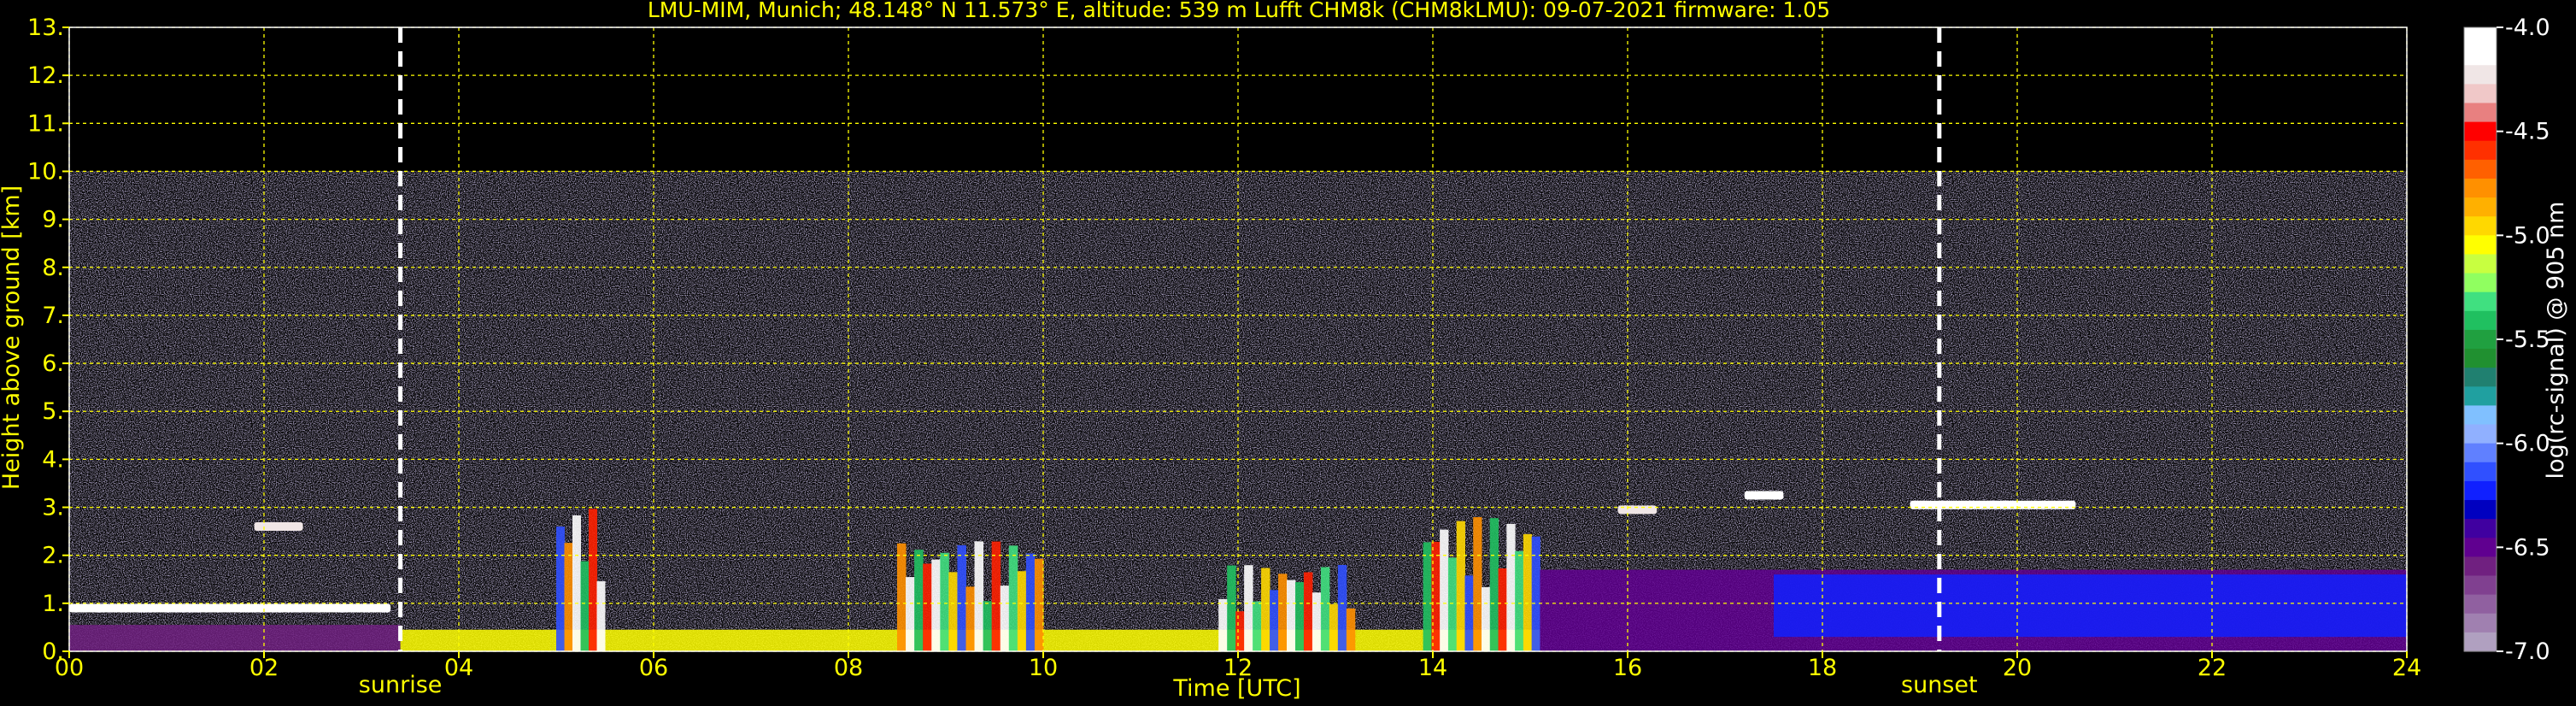  What do you see at coordinates (2527, 28) in the screenshot?
I see `colorbar-tick-label-0: -4.0` at bounding box center [2527, 28].